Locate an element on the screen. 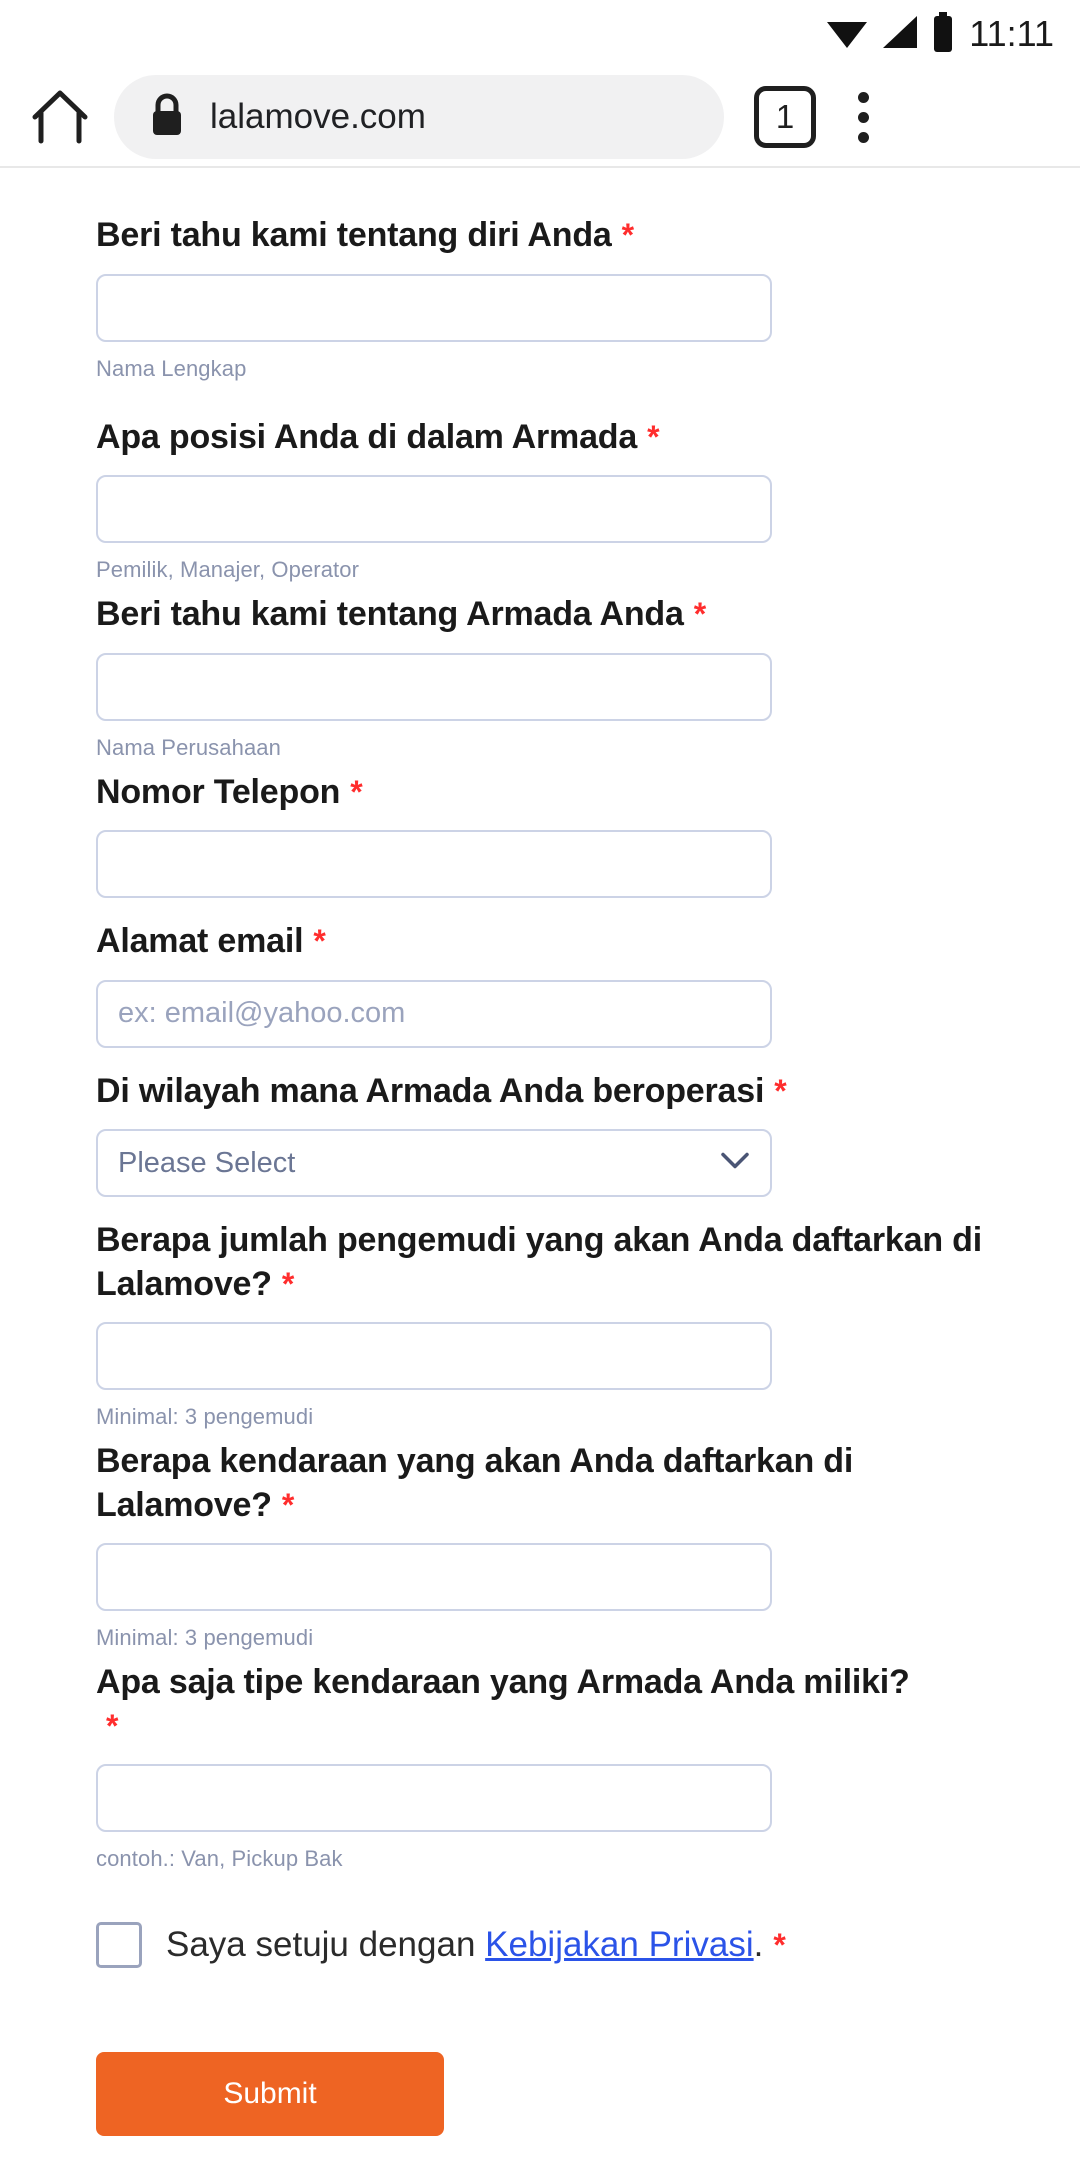  privacy-consent-checkbox is located at coordinates (119, 1945).